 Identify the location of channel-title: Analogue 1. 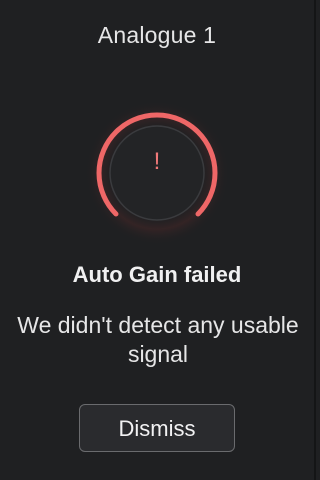
(157, 35).